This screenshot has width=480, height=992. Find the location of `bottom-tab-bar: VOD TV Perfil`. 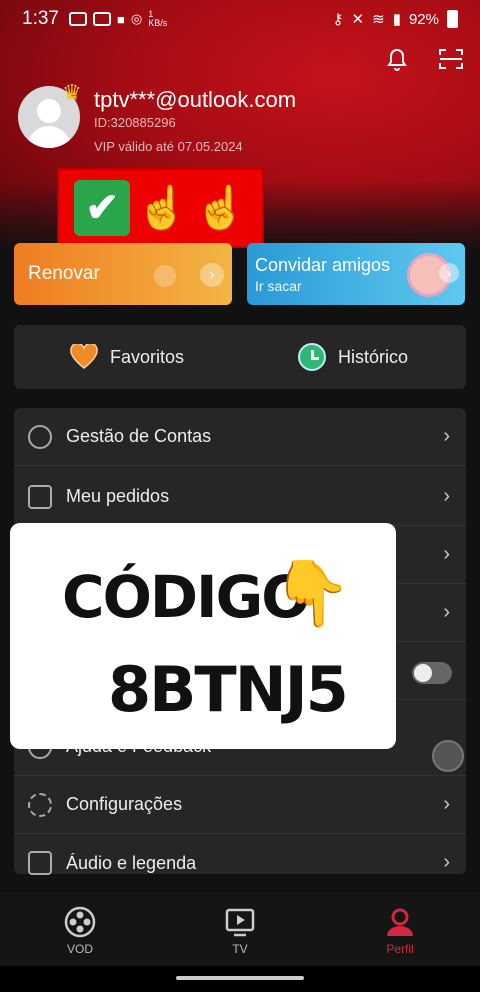

bottom-tab-bar: VOD TV Perfil is located at coordinates (240, 929).